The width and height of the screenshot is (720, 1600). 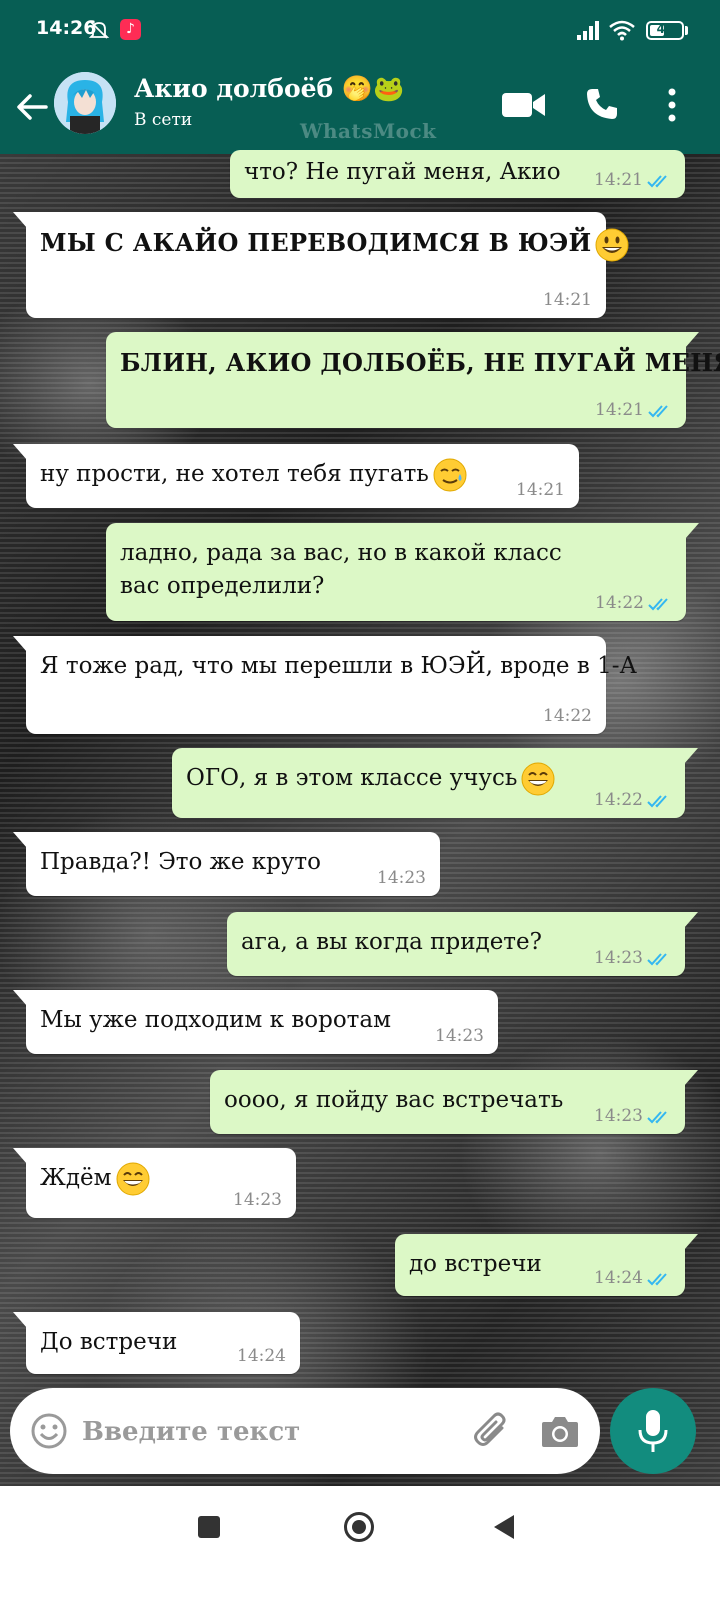 What do you see at coordinates (360, 1543) in the screenshot?
I see `system-nav-bar` at bounding box center [360, 1543].